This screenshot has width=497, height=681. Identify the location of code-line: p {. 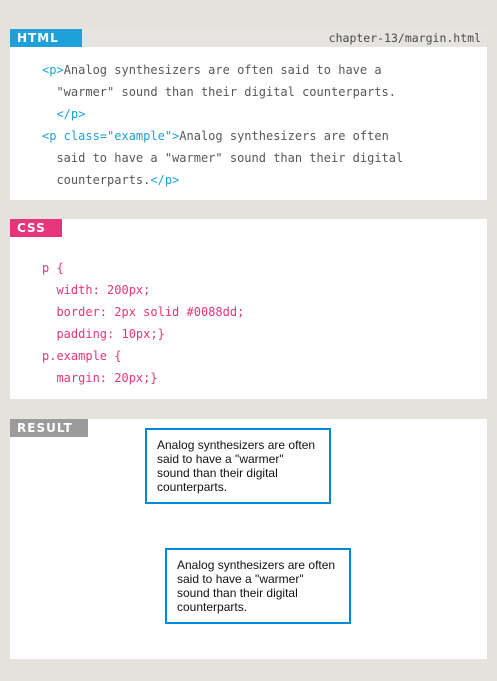
(53, 268).